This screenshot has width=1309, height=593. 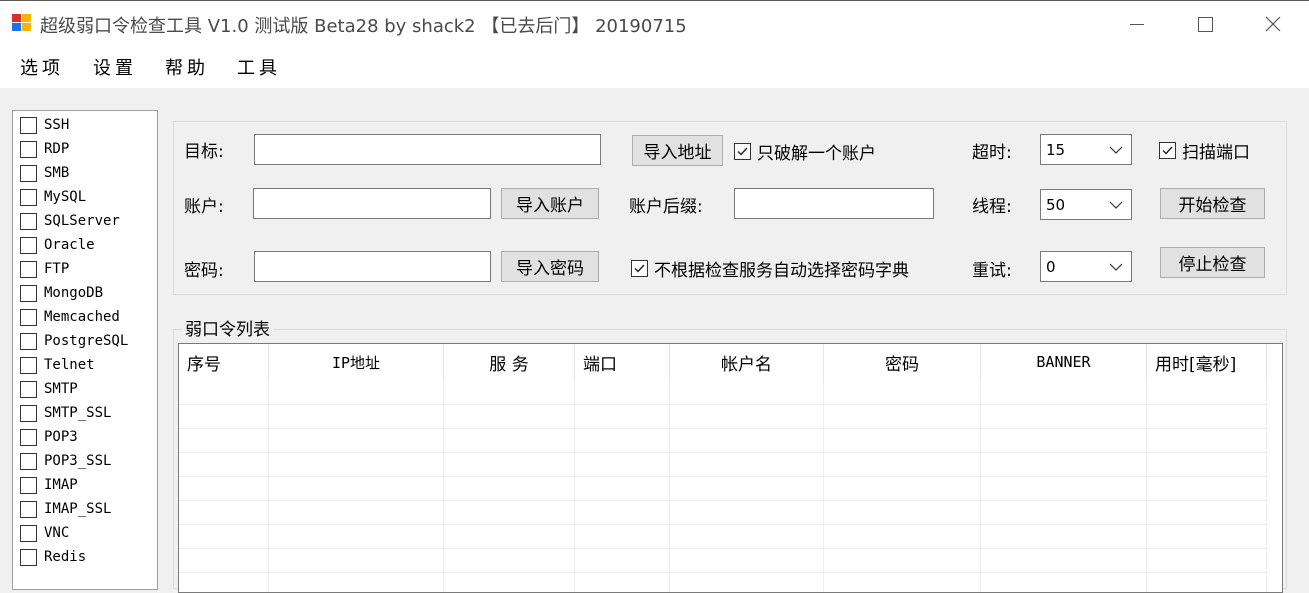 What do you see at coordinates (1137, 24) in the screenshot?
I see `minimize-button` at bounding box center [1137, 24].